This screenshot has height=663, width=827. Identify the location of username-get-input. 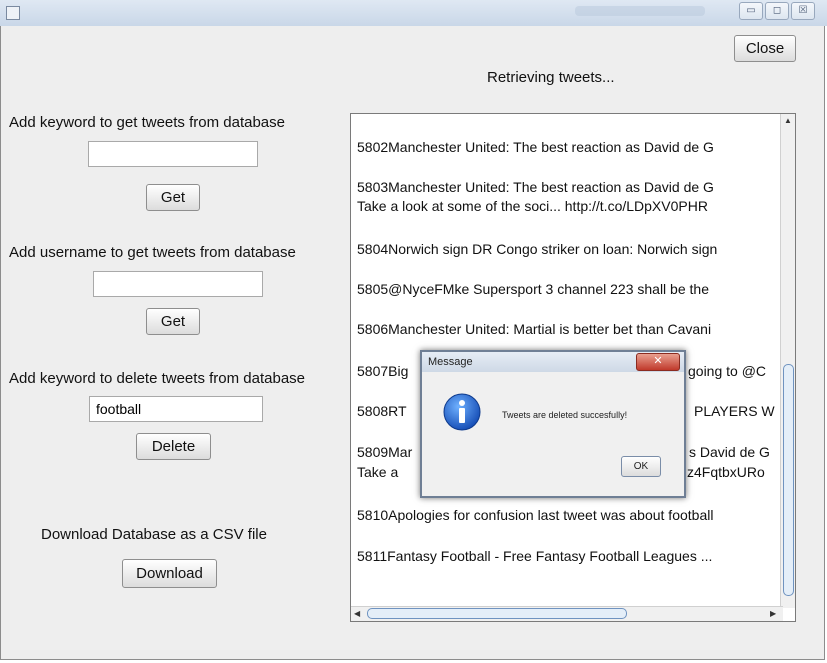
(178, 284).